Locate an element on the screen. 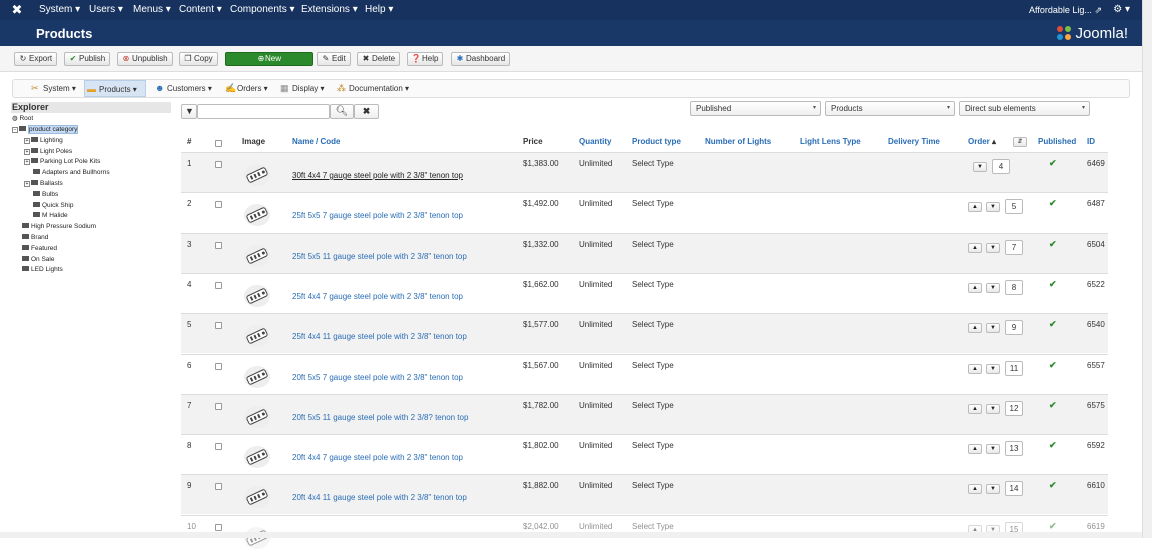 The image size is (1152, 555). order-input: 12 is located at coordinates (1014, 408).